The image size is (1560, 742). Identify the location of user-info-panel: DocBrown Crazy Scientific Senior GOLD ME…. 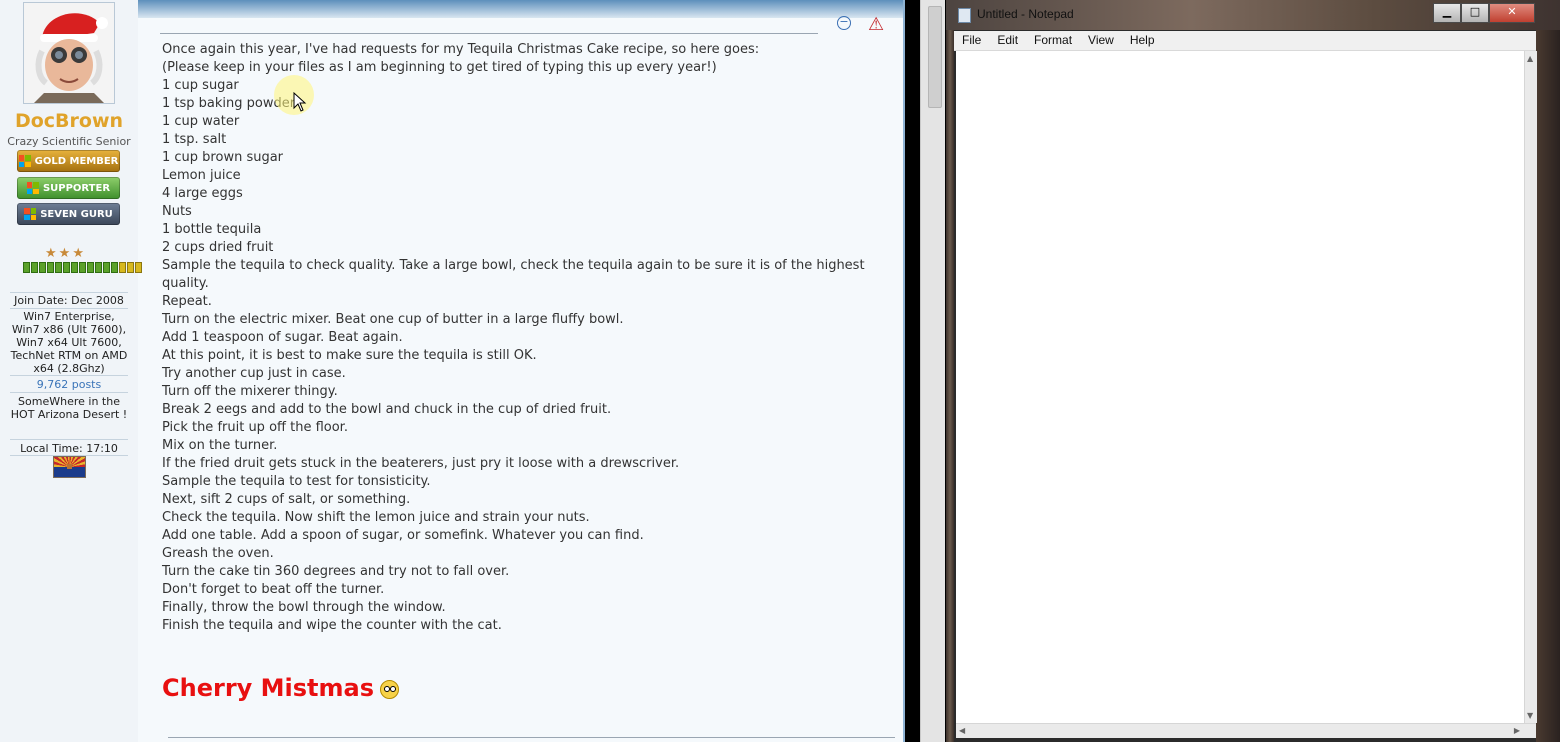
(71, 371).